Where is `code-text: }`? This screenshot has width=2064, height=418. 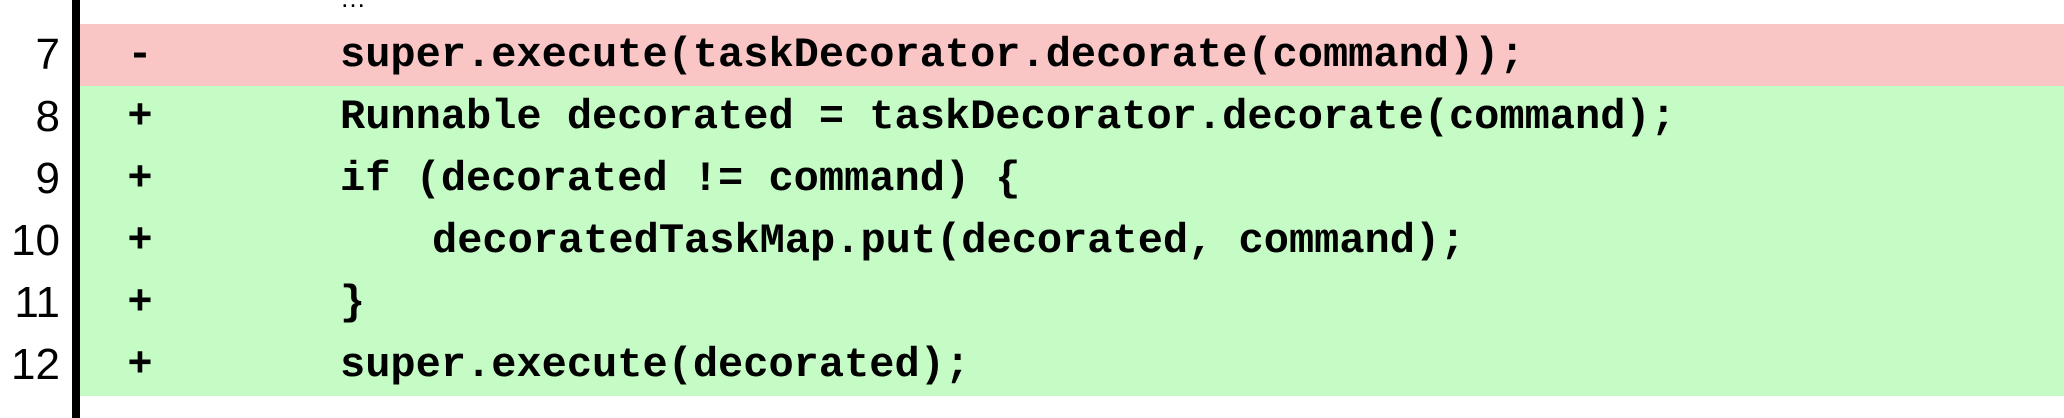 code-text: } is located at coordinates (353, 303).